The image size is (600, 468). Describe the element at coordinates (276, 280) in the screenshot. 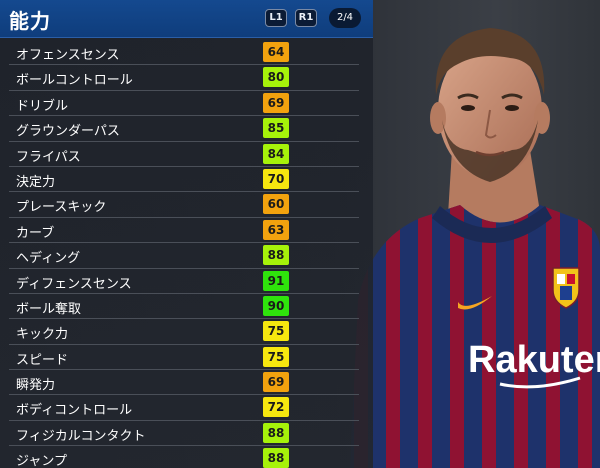

I see `stat-value-badge: 91` at that location.